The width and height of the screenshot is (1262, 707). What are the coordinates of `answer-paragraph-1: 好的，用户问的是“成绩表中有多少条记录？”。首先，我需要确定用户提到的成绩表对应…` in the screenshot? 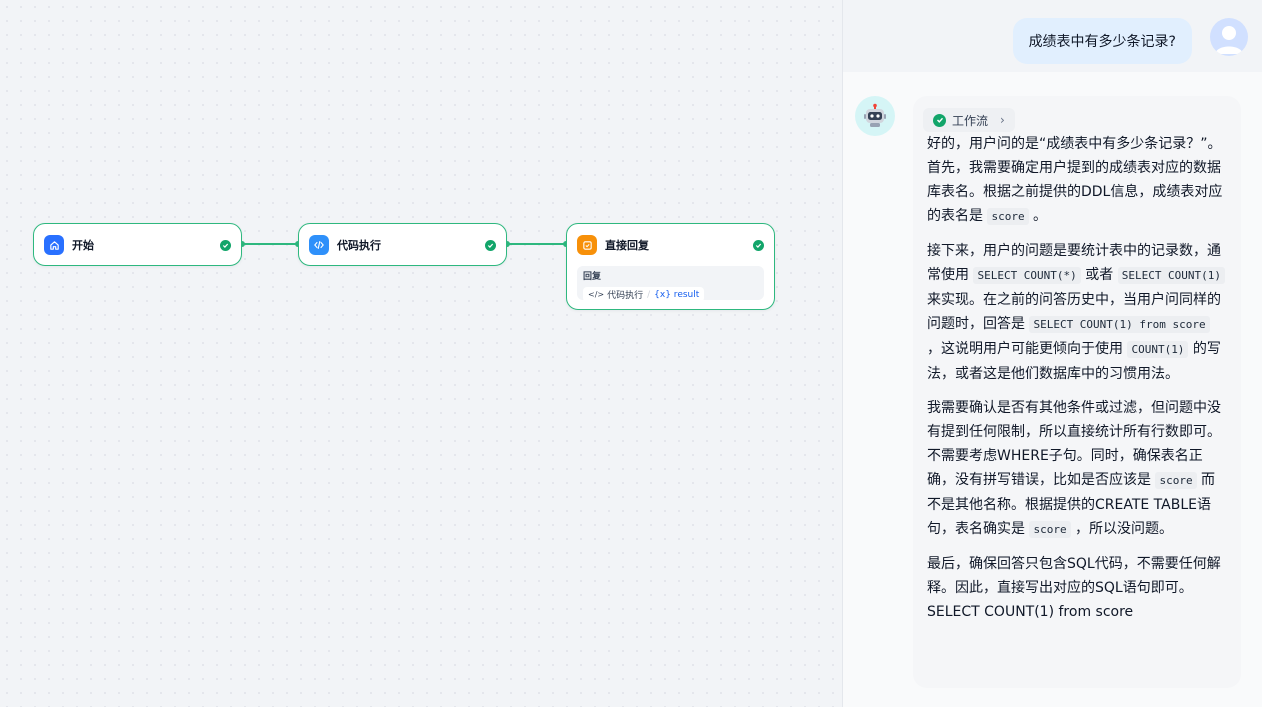 It's located at (1077, 180).